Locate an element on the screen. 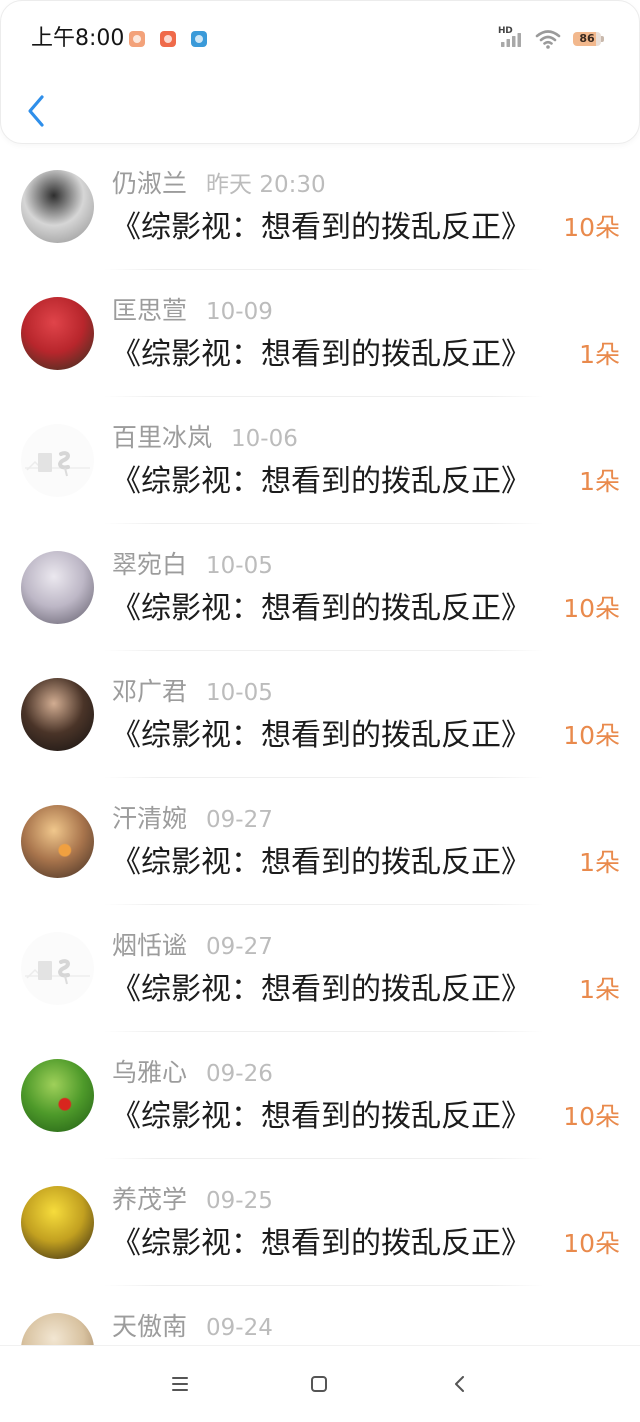 This screenshot has height=1422, width=640. user-name: 翠宛白 is located at coordinates (150, 564).